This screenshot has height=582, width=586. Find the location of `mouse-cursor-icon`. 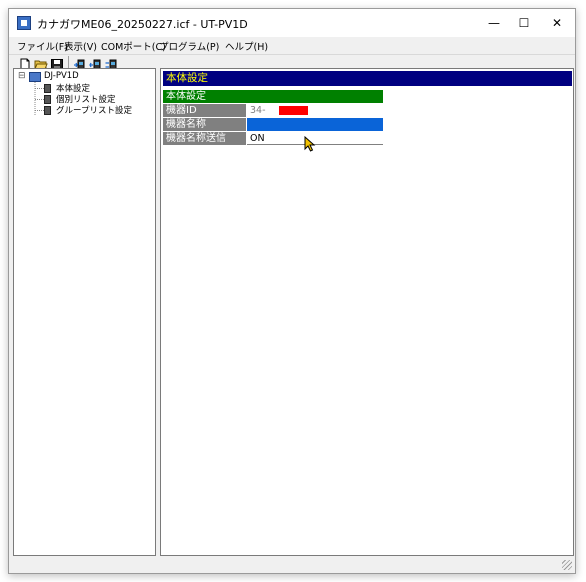

mouse-cursor-icon is located at coordinates (310, 144).